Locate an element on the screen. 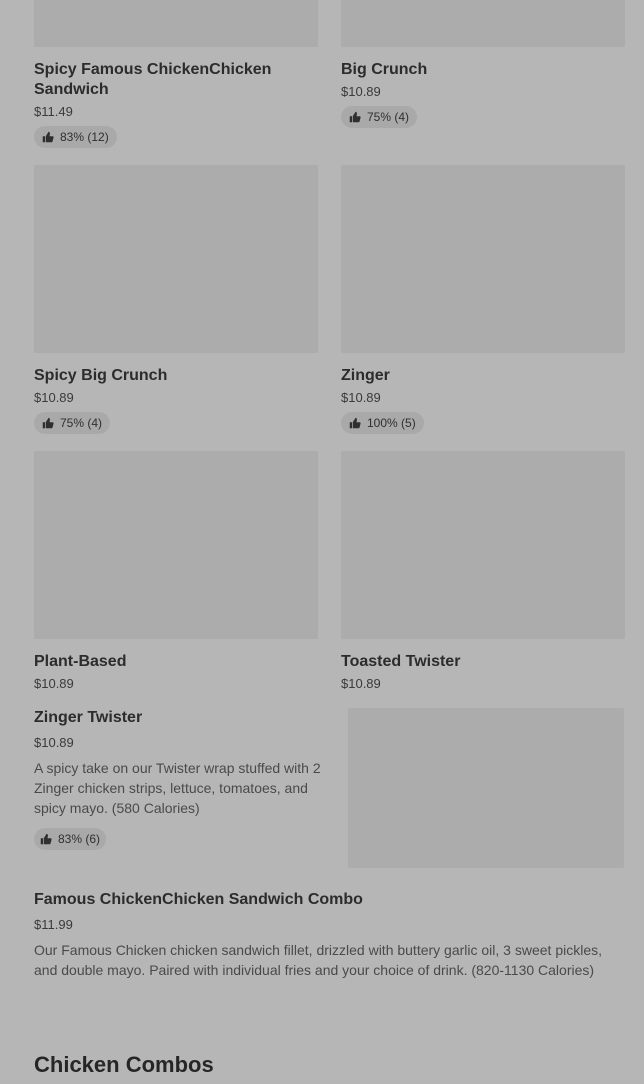 The width and height of the screenshot is (644, 1084). menu-item-name: Plant-Based is located at coordinates (80, 661).